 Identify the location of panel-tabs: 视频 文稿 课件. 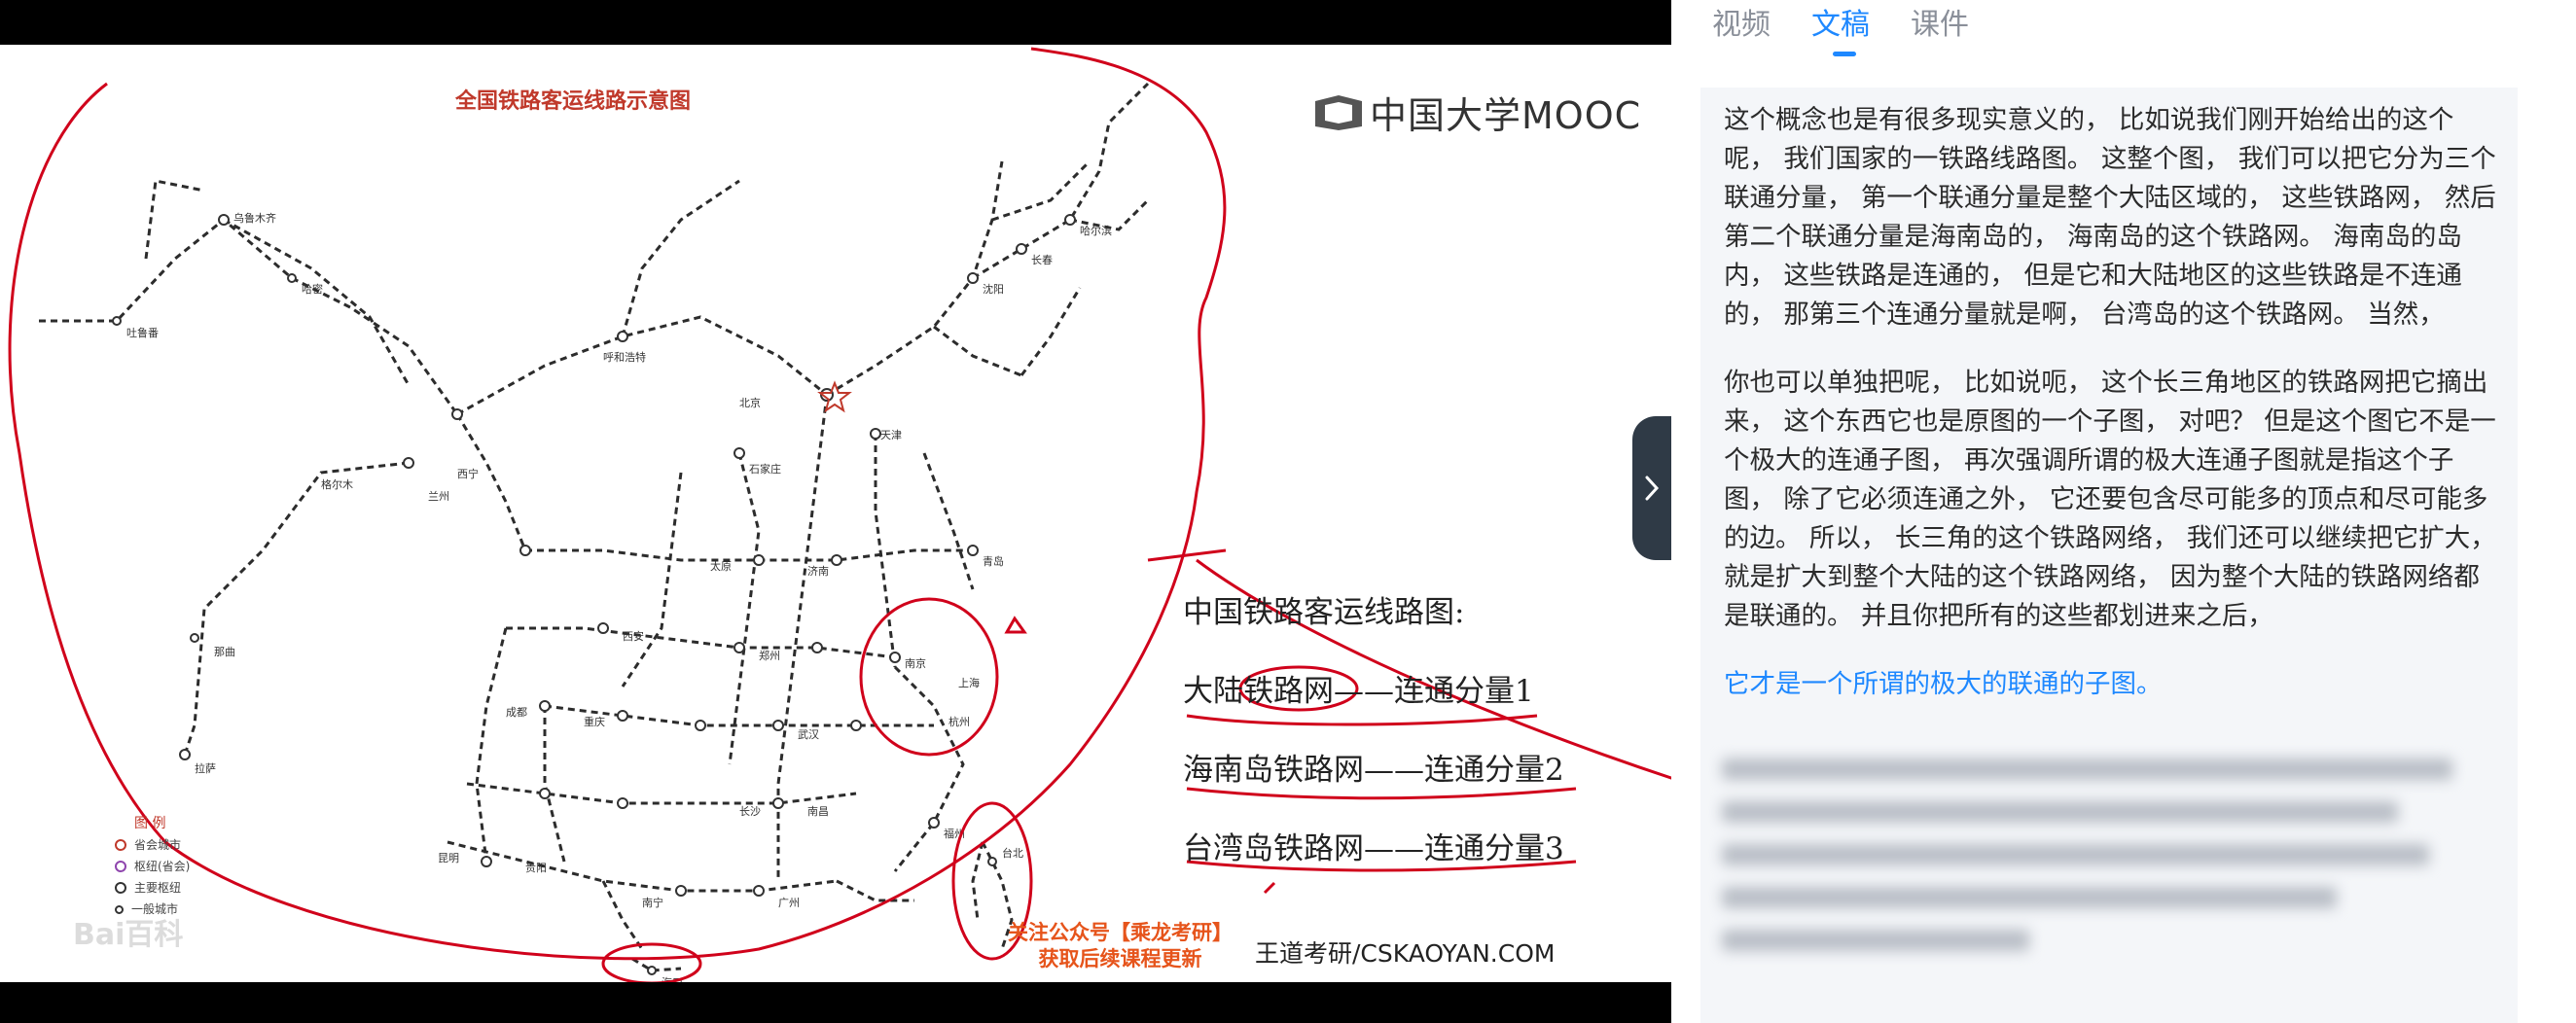
(1840, 28).